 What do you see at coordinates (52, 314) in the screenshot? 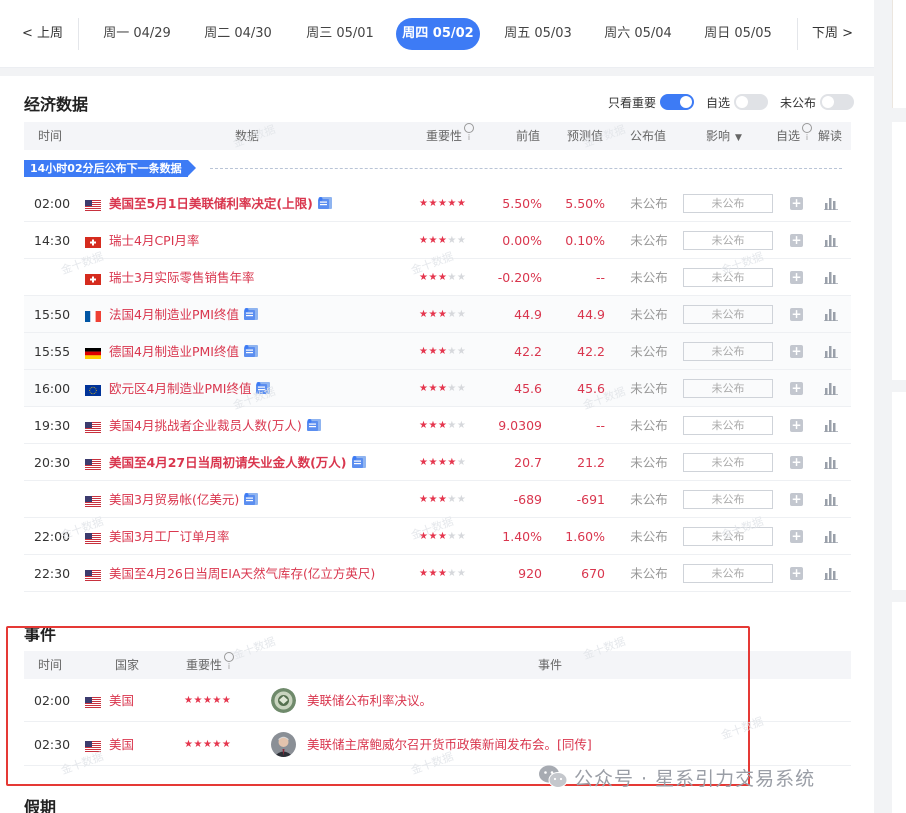
I see `release-time: 15:50` at bounding box center [52, 314].